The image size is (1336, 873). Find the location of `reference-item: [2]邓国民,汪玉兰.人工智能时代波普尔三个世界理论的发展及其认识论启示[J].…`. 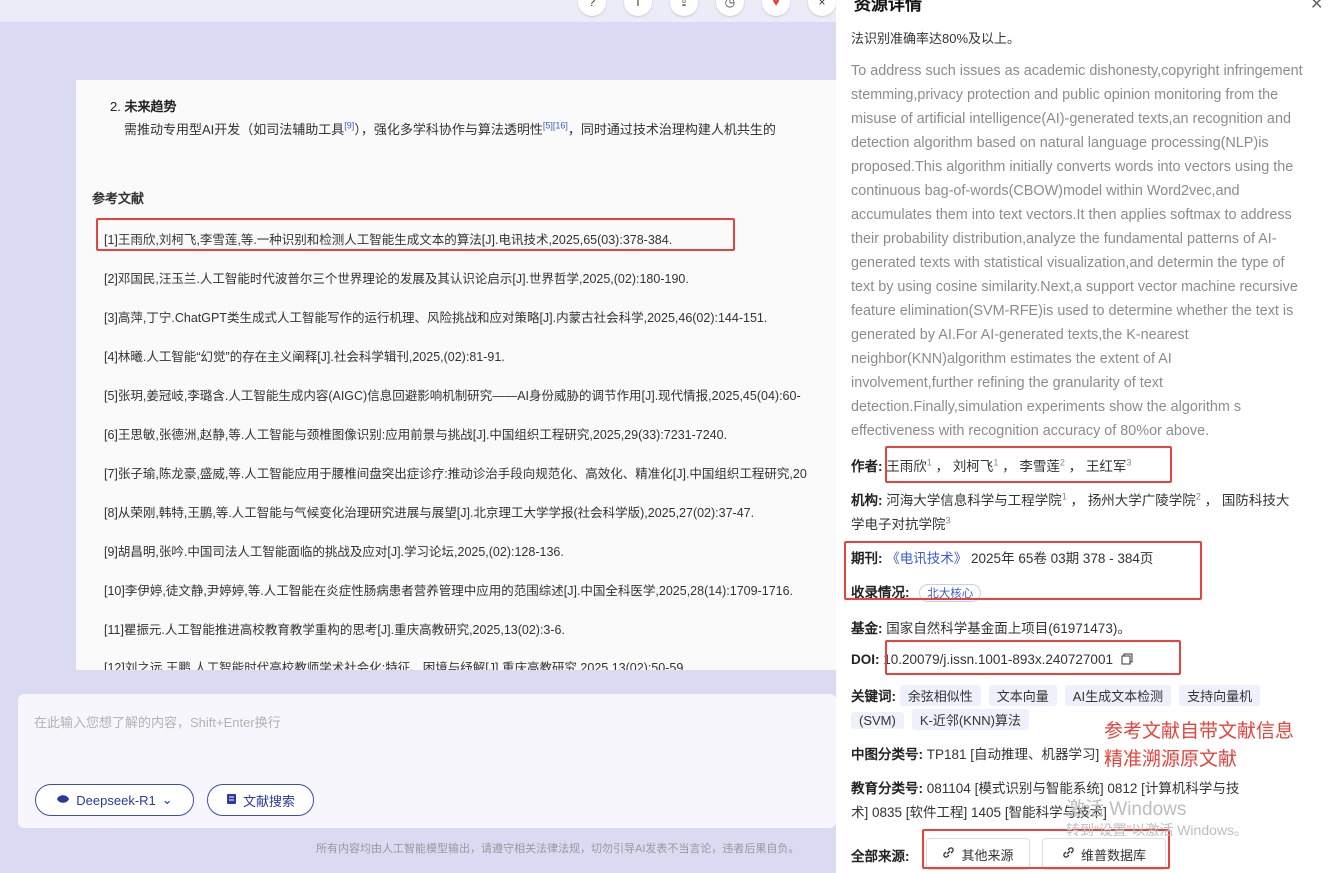

reference-item: [2]邓国民,汪玉兰.人工智能时代波普尔三个世界理论的发展及其认识论启示[J].… is located at coordinates (396, 277).